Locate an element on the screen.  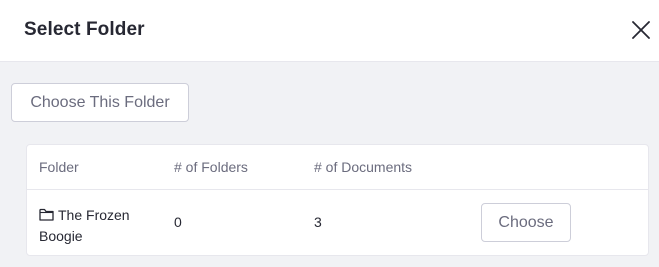
choose-button: Choose is located at coordinates (526, 222).